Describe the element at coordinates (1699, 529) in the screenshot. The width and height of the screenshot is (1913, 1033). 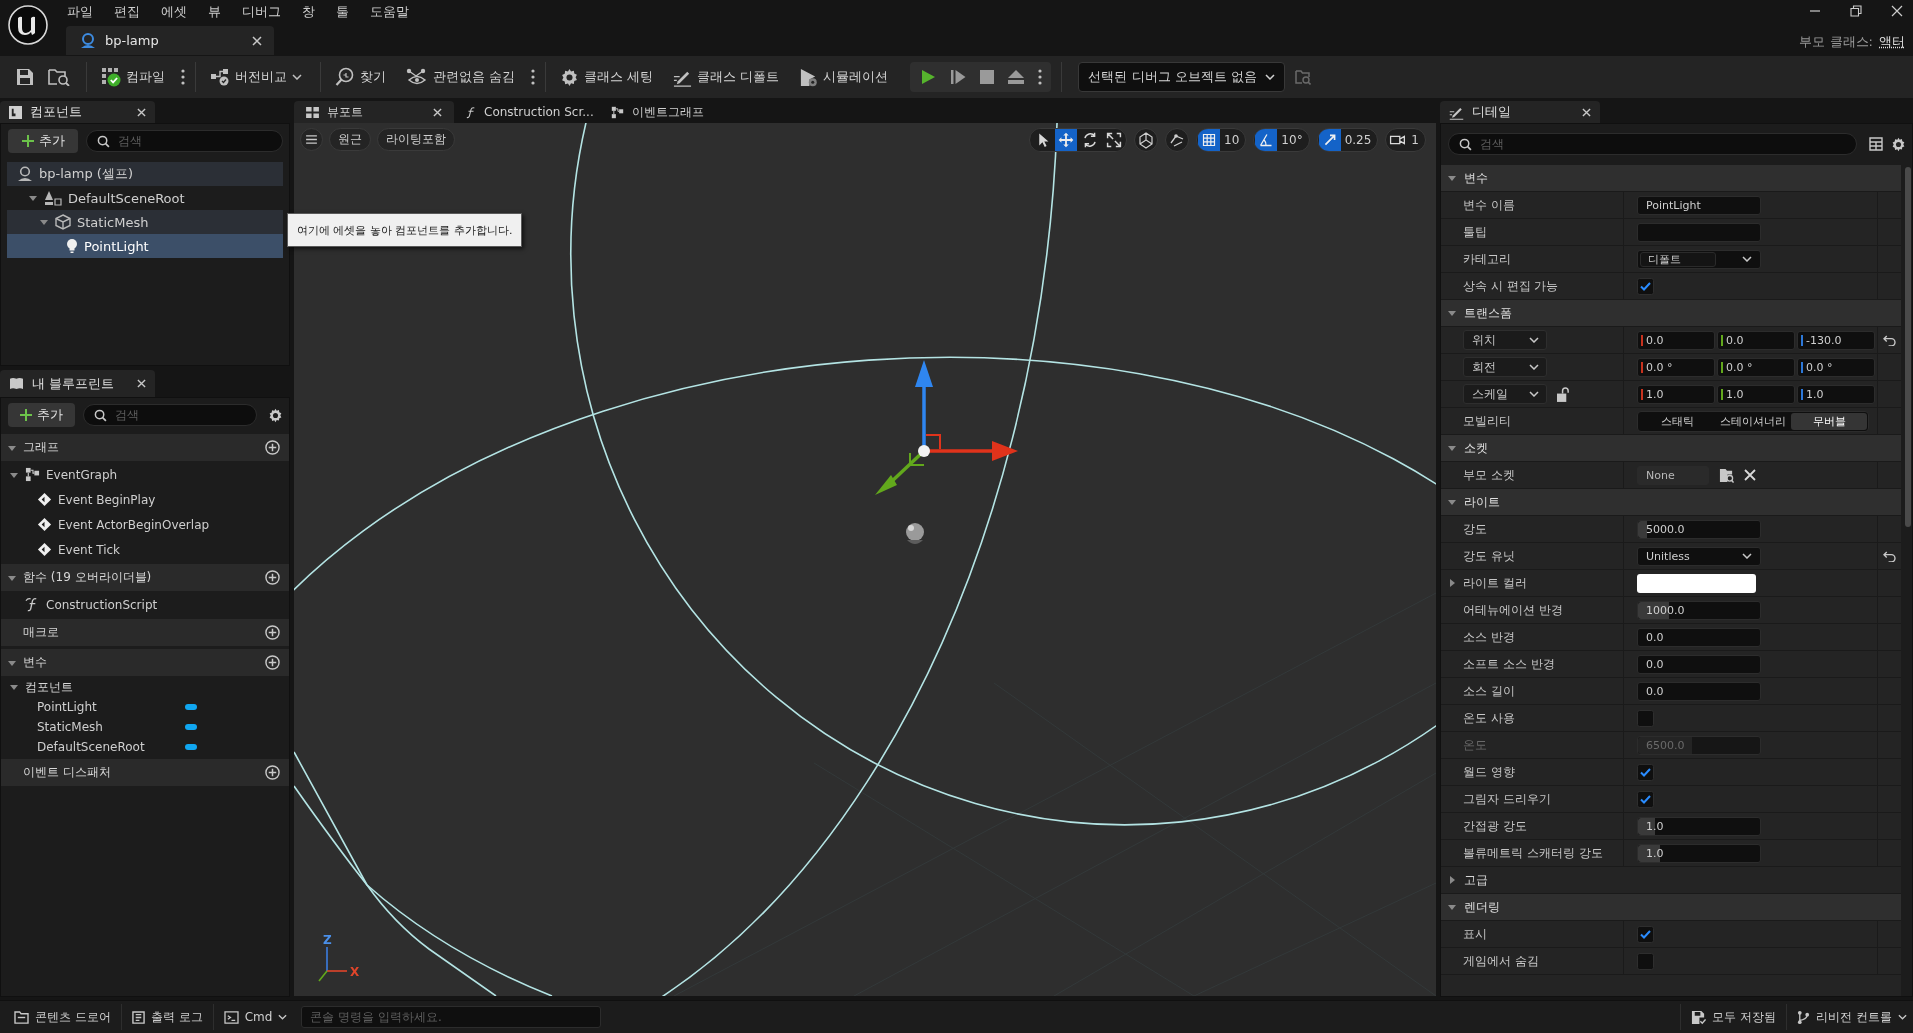
I see `number-field: 5000.0` at that location.